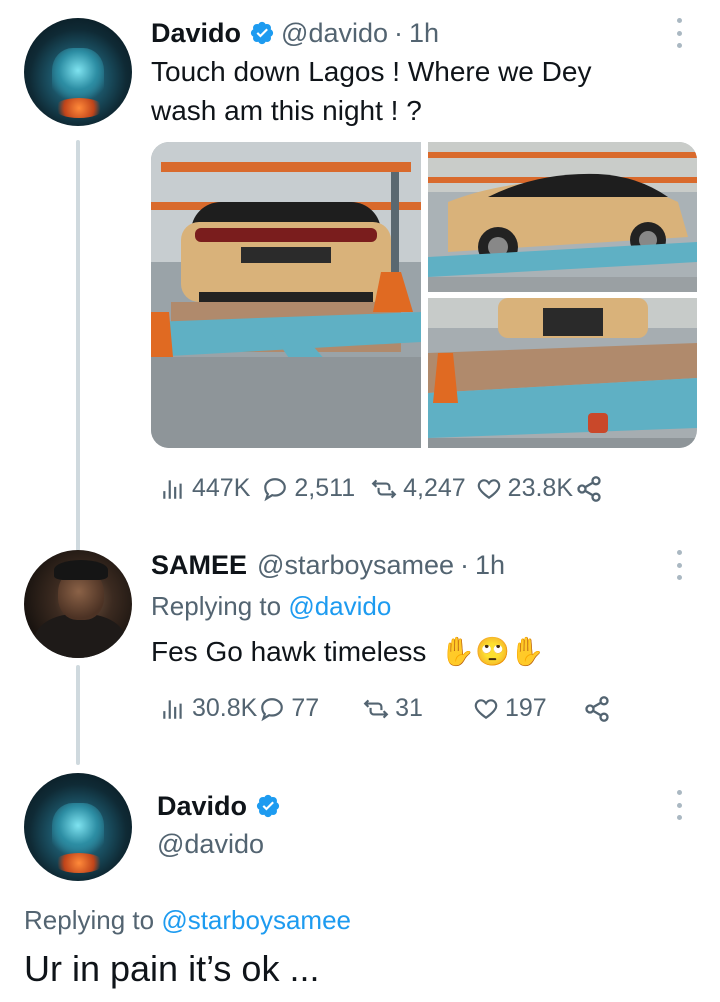 The width and height of the screenshot is (720, 1002). I want to click on like-count: 23.8K, so click(540, 488).